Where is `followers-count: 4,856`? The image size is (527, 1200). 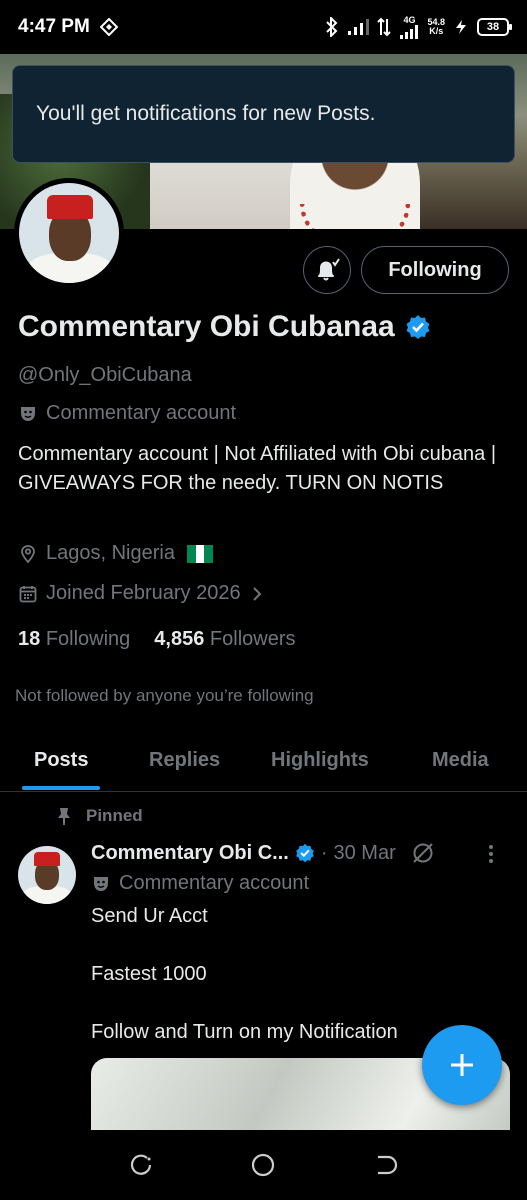
followers-count: 4,856 is located at coordinates (179, 639).